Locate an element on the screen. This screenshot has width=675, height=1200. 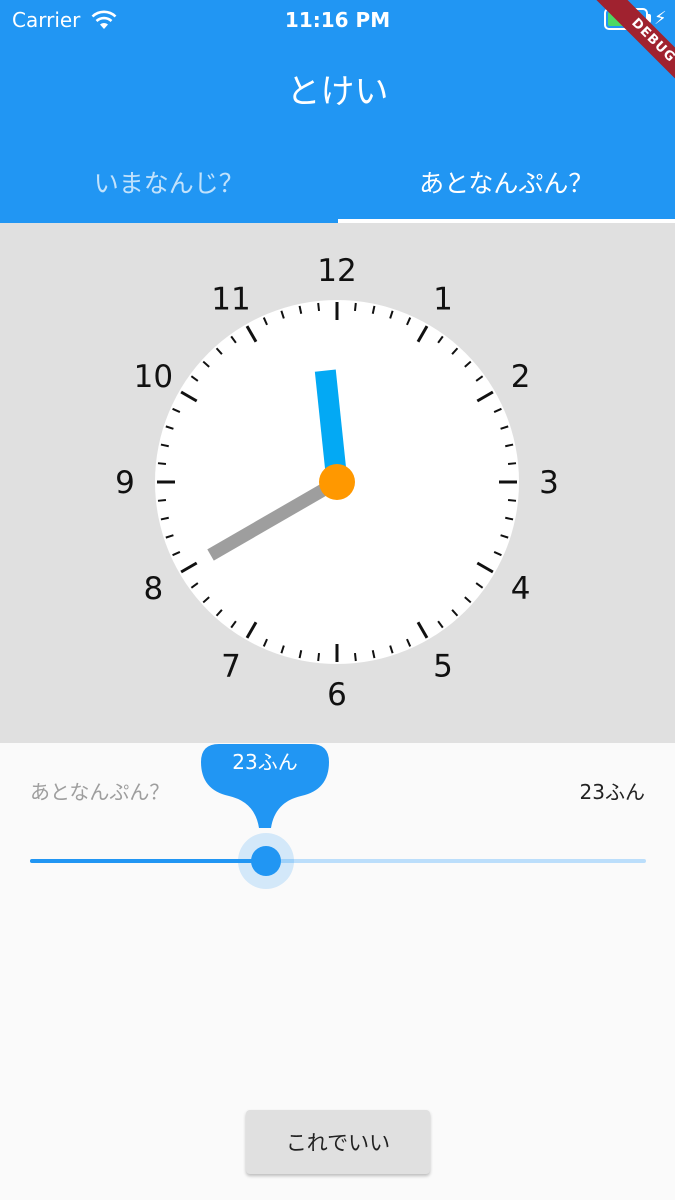
battery-icon is located at coordinates (626, 19).